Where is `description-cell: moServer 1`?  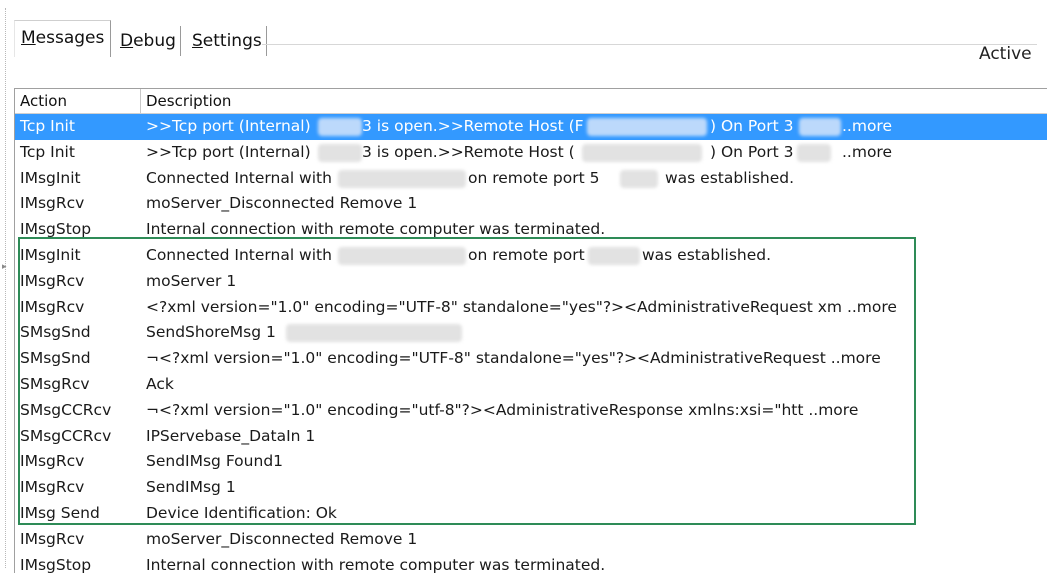
description-cell: moServer 1 is located at coordinates (191, 280).